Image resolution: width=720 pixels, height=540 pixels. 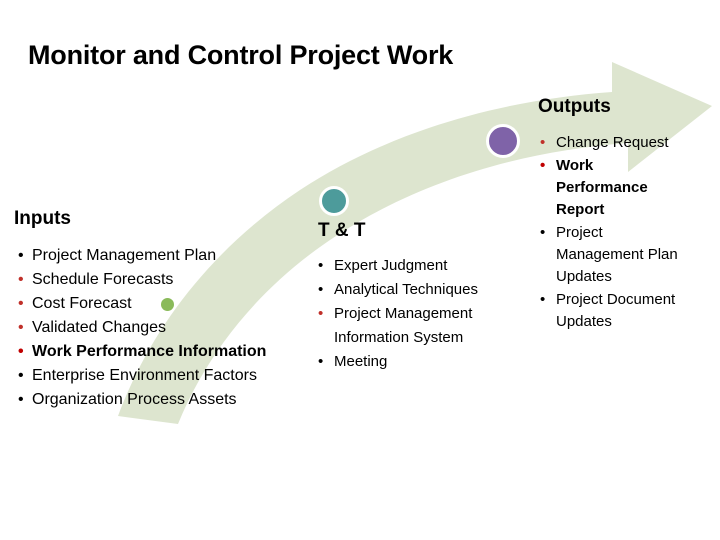 I want to click on tools-milestone-icon, so click(x=334, y=201).